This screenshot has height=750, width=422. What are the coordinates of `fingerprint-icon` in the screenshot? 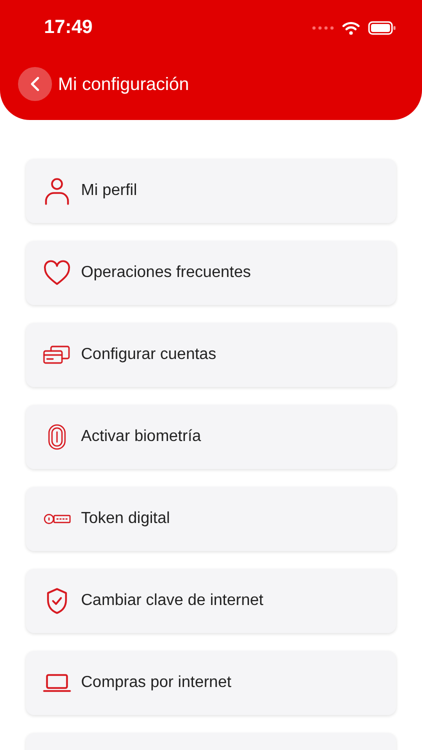 It's located at (57, 437).